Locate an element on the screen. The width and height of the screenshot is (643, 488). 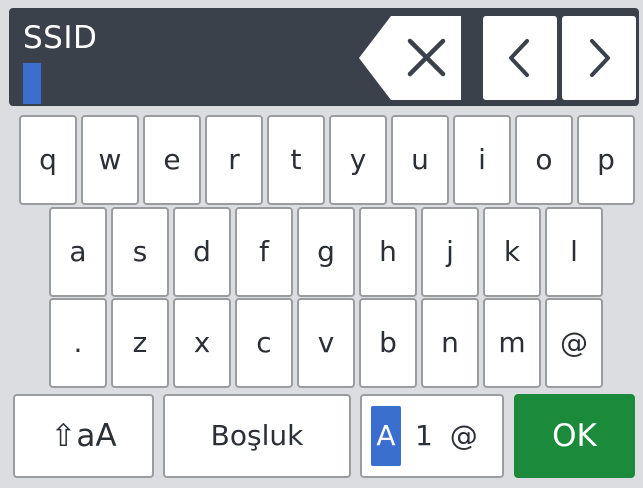
key-h: h is located at coordinates (388, 252).